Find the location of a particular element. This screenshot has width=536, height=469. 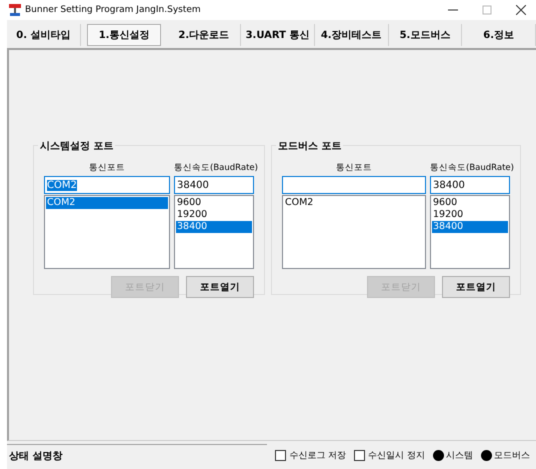

input-field is located at coordinates (354, 185).